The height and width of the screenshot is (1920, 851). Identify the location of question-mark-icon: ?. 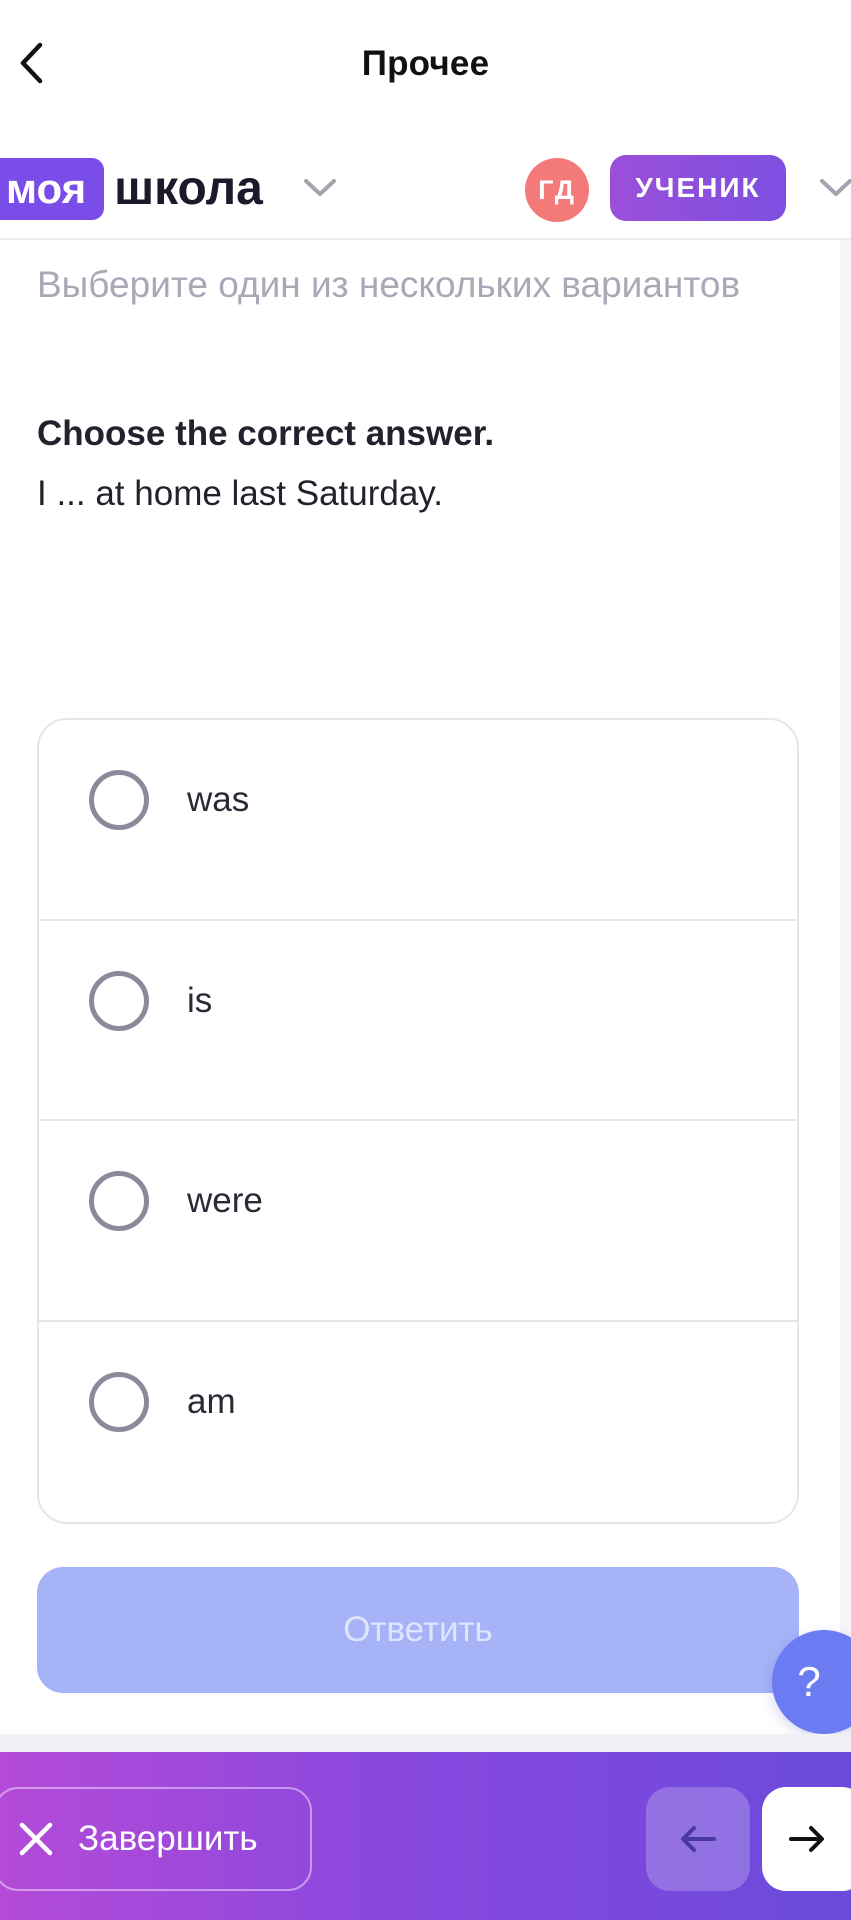
(809, 1681).